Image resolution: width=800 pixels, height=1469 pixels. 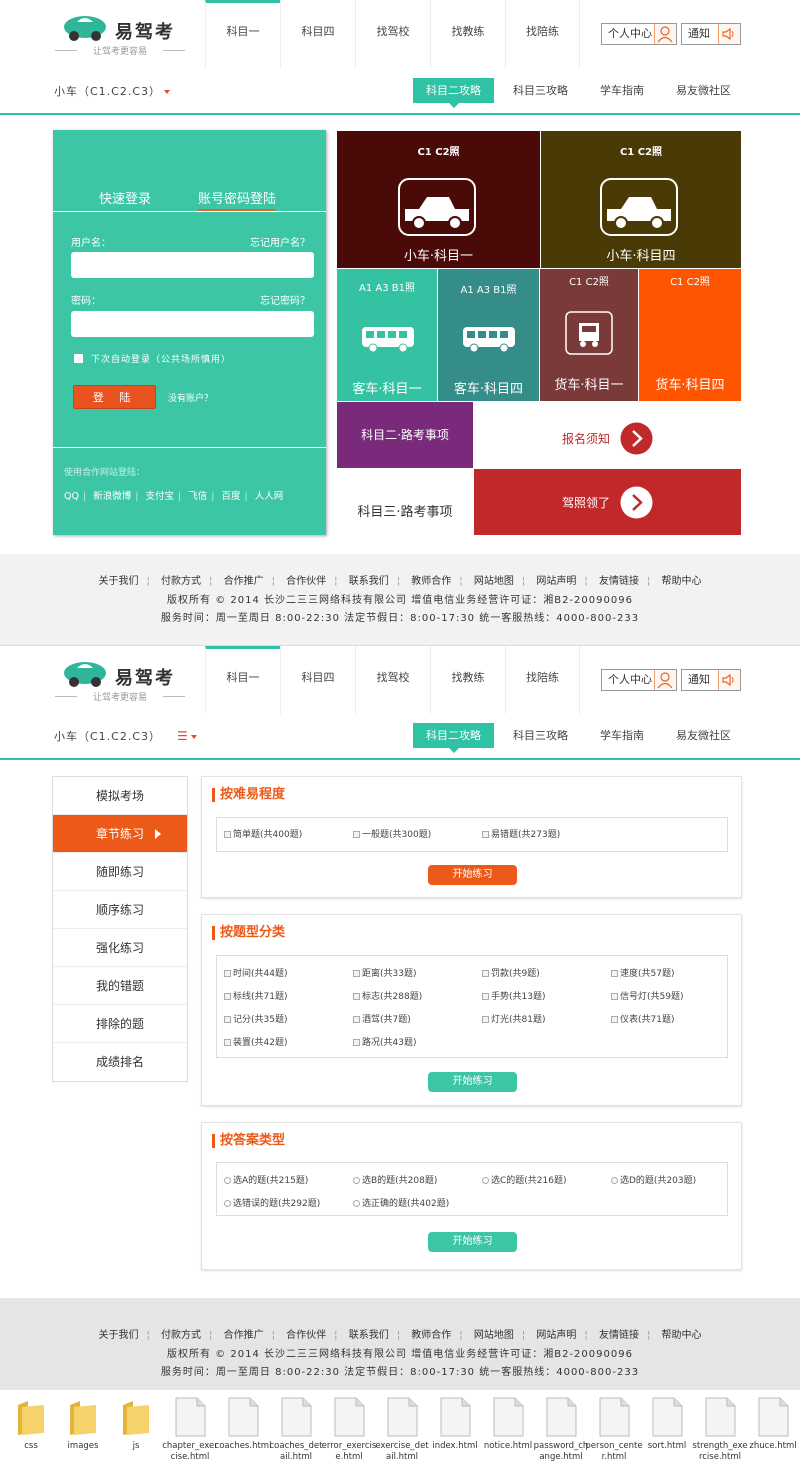 I want to click on tile-truck-kemu4: C1 C2照 货车·科目四, so click(x=690, y=335).